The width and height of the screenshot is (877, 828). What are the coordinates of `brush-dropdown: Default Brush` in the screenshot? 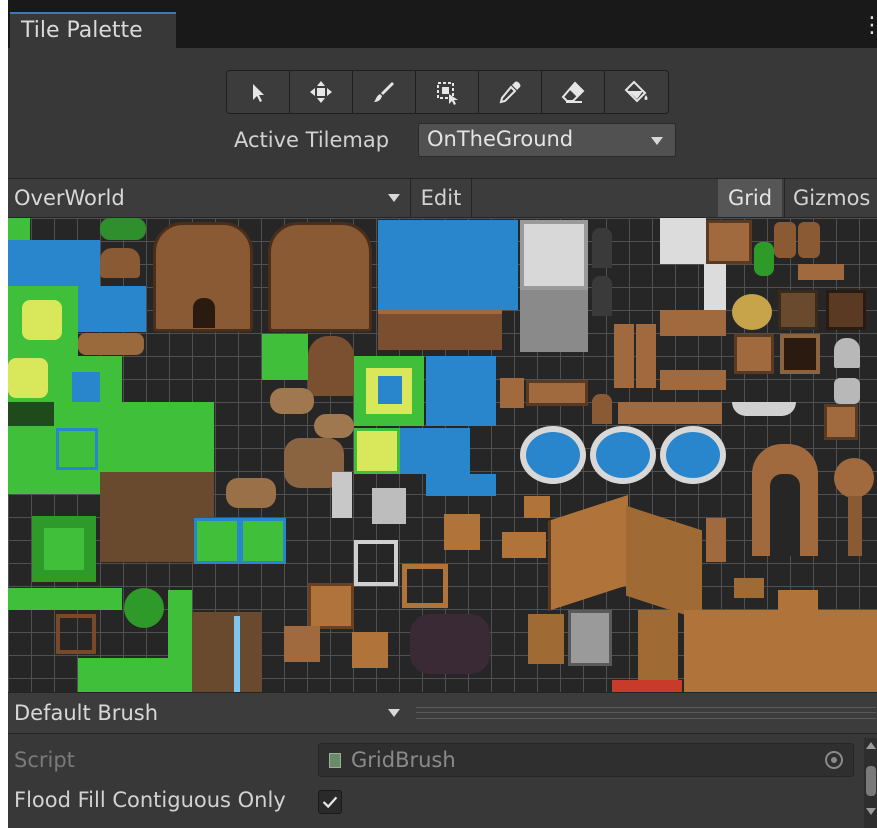 It's located at (208, 713).